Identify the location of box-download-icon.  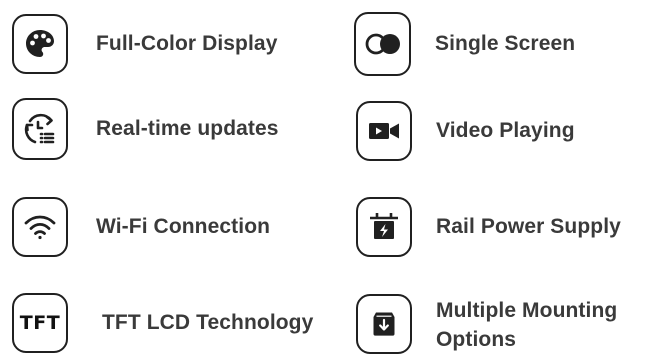
(384, 324).